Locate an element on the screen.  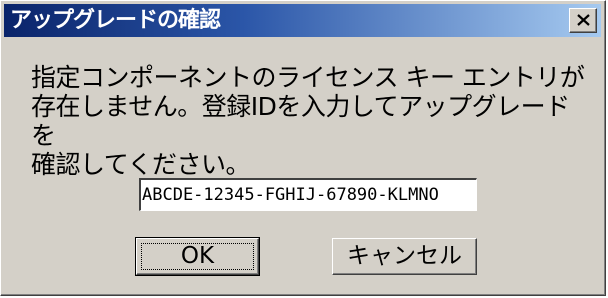
registration-id-input is located at coordinates (308, 194).